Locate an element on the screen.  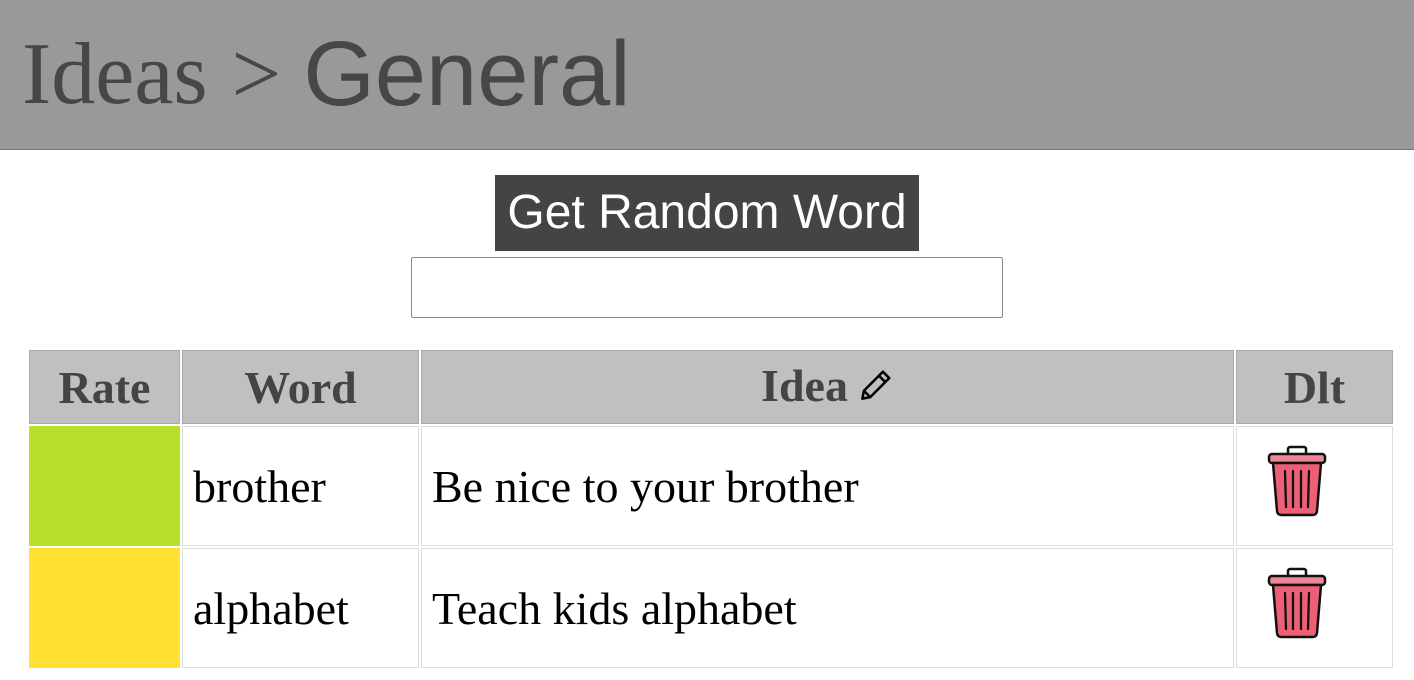
column-header-rate-label: Rate is located at coordinates (104, 387).